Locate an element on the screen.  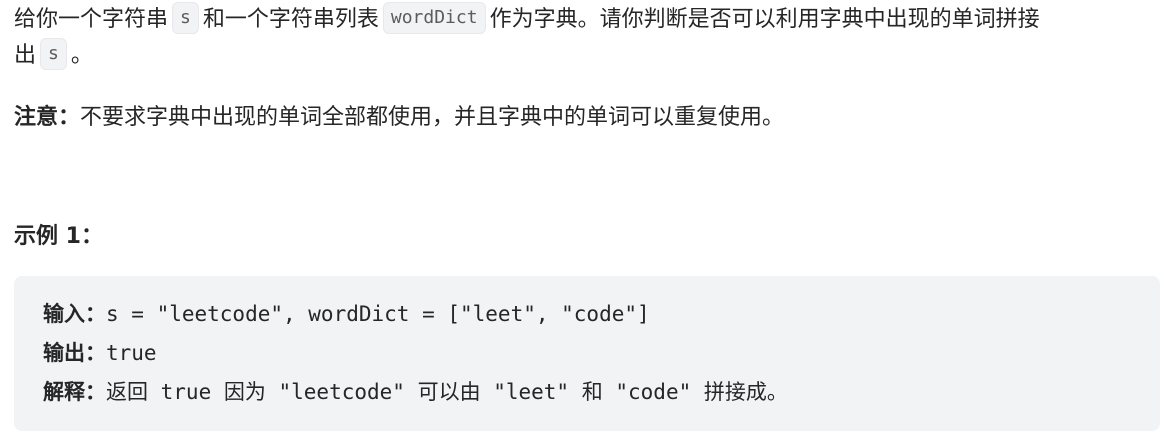
example-output-line: 输出：true is located at coordinates (100, 353).